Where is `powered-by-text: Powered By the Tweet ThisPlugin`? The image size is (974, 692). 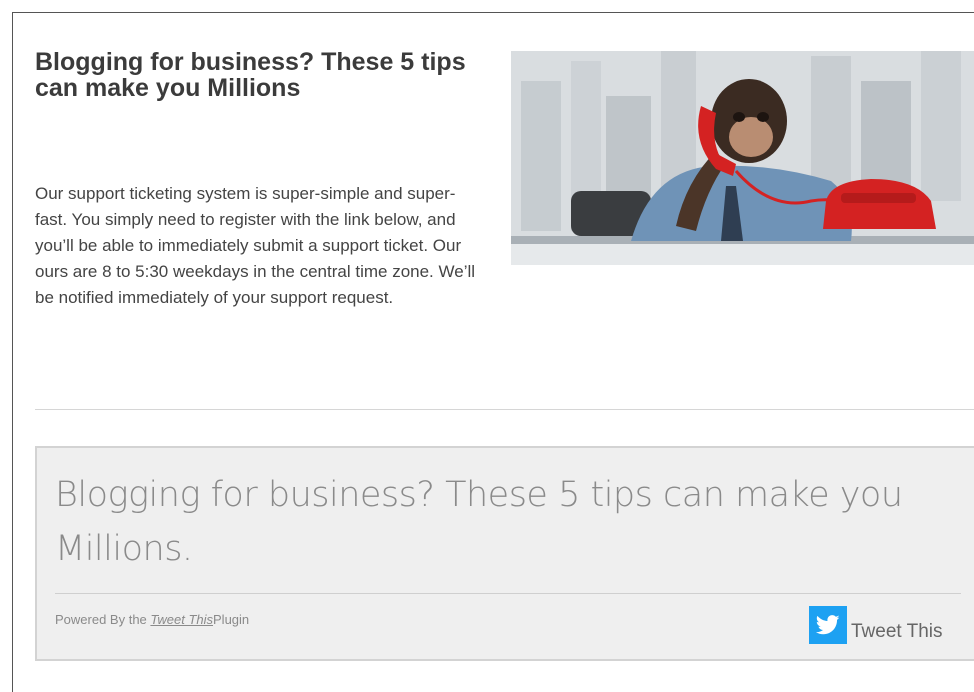 powered-by-text: Powered By the Tweet ThisPlugin is located at coordinates (152, 619).